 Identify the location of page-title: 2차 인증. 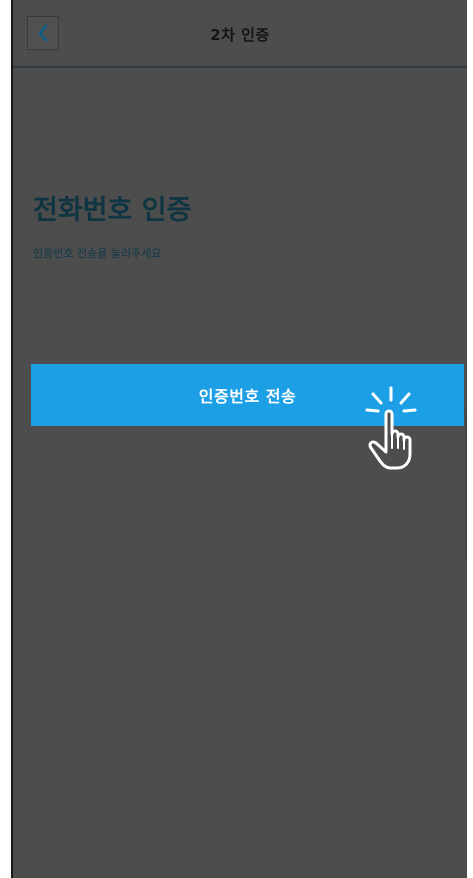
(240, 35).